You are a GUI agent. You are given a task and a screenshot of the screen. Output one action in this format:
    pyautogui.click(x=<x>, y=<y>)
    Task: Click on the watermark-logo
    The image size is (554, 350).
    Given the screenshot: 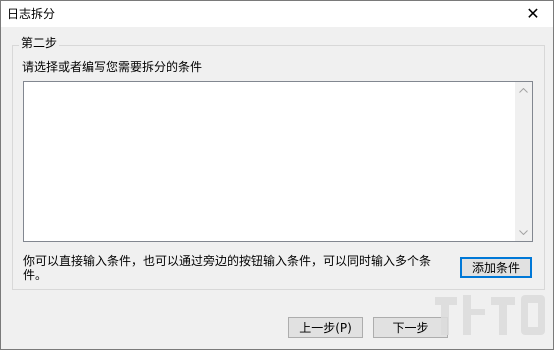 What is the action you would take?
    pyautogui.click(x=490, y=315)
    